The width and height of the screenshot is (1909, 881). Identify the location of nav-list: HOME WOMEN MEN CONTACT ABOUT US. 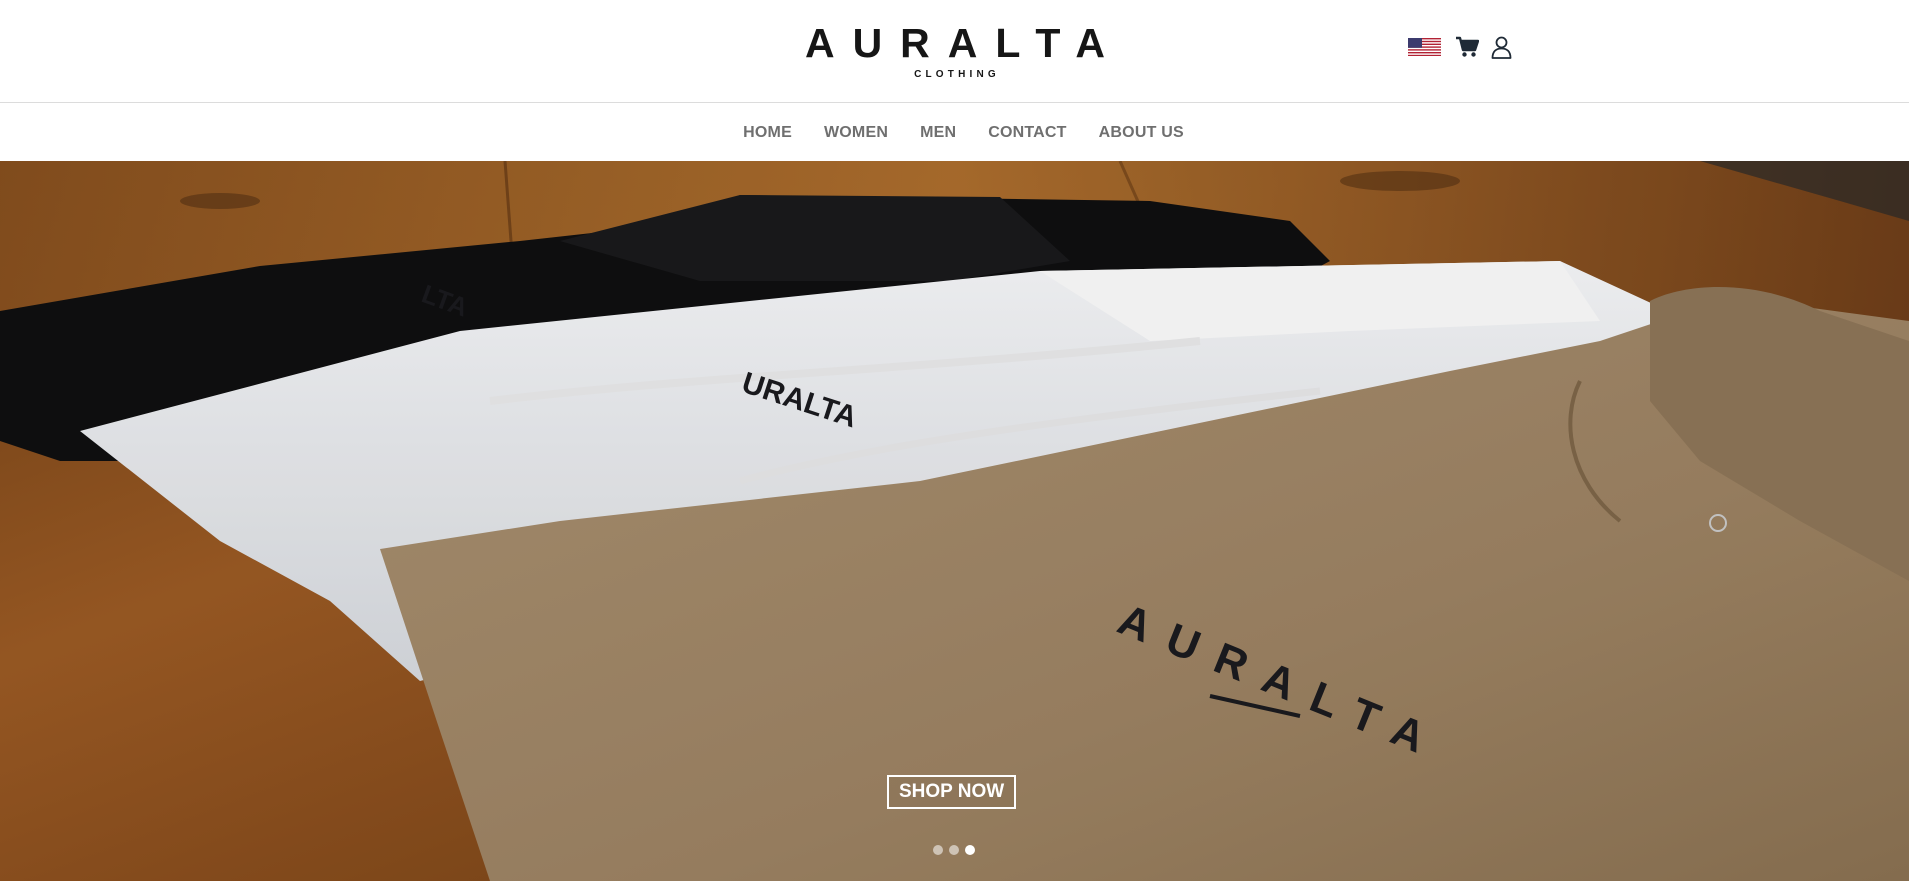
(954, 132).